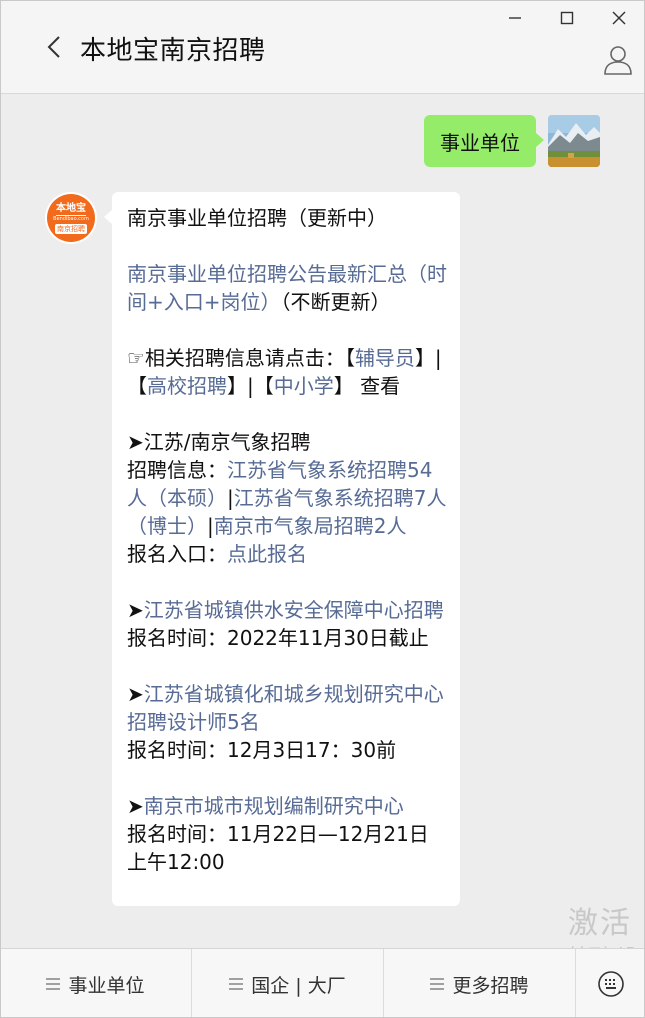 Image resolution: width=645 pixels, height=1018 pixels. I want to click on user-message-text: 事业单位, so click(480, 142).